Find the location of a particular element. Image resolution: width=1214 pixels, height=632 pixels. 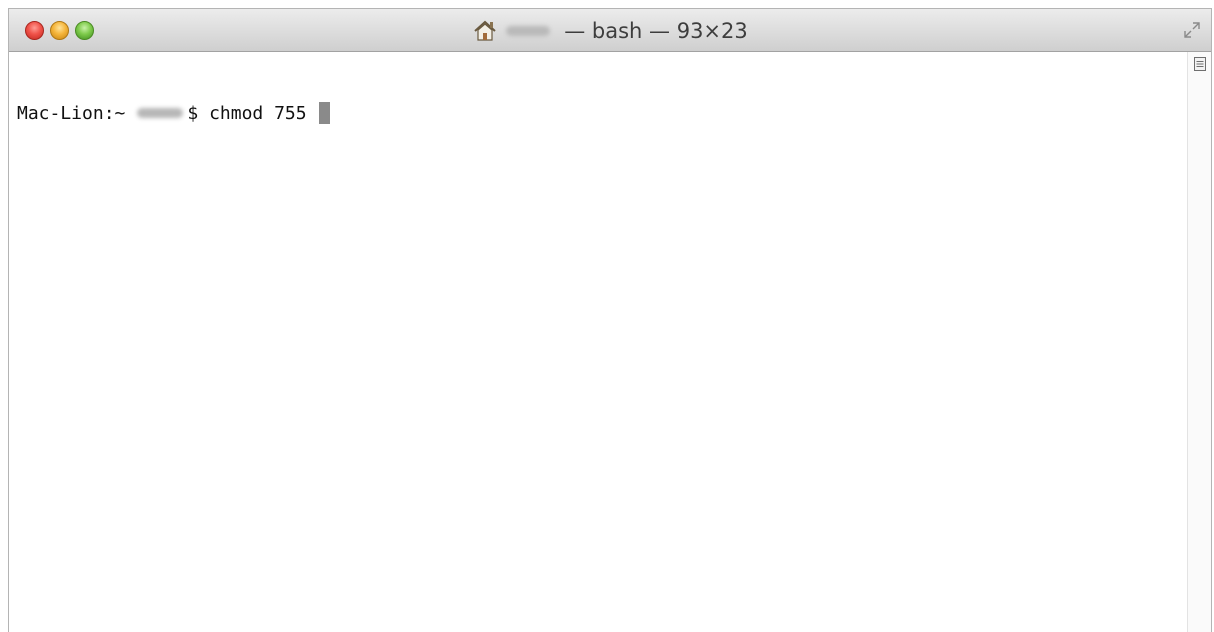

title-bar: — bash — 93×23 is located at coordinates (610, 30).